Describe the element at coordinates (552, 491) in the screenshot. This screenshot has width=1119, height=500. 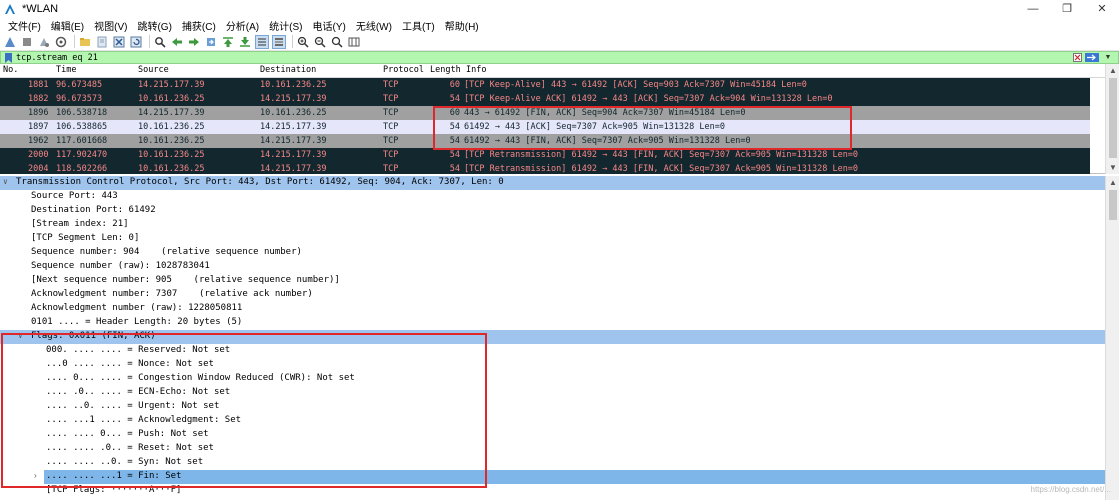
I see `detail-field: [TCP Flags: ·······A···F]` at that location.